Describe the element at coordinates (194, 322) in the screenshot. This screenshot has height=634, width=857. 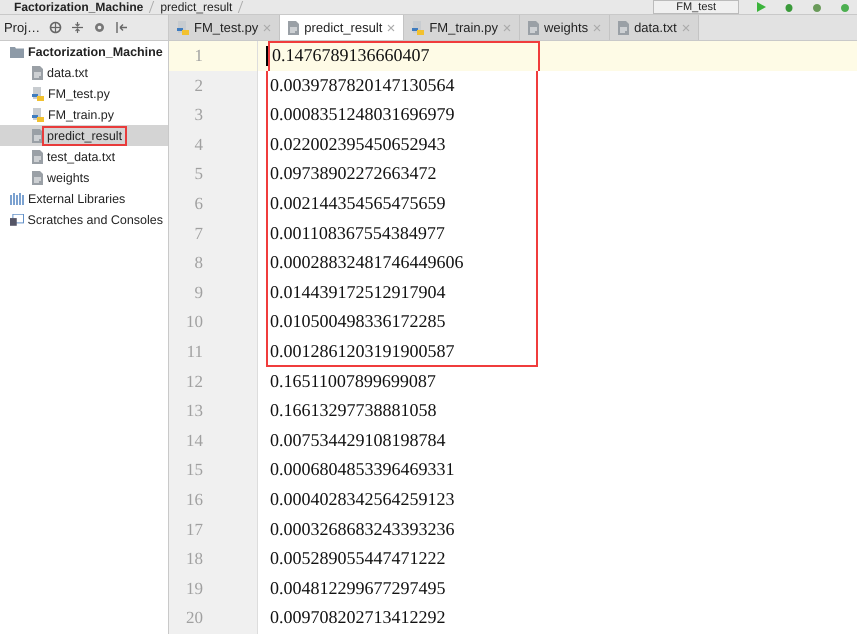
I see `line-number: 10` at that location.